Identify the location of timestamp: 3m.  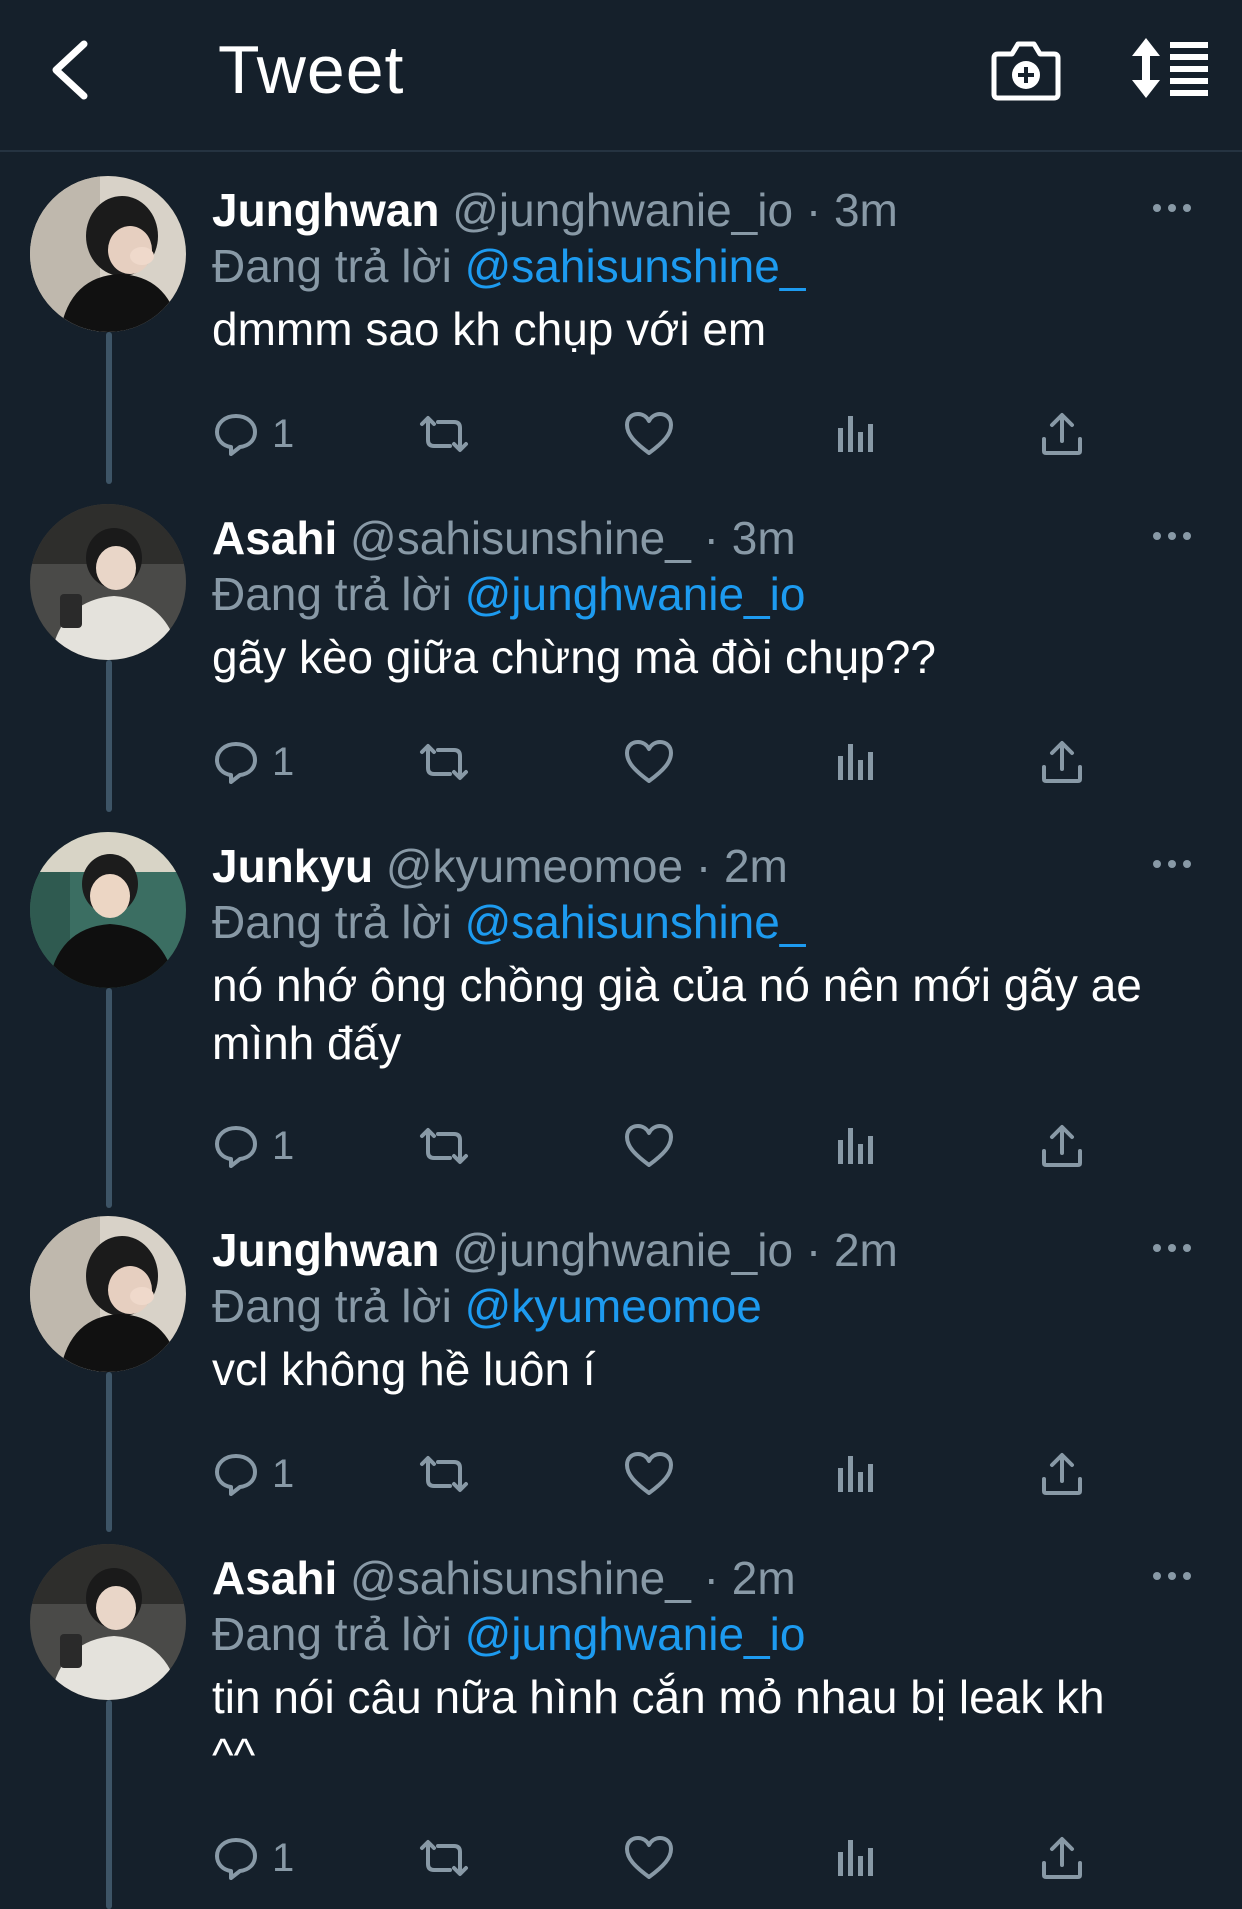
(865, 210).